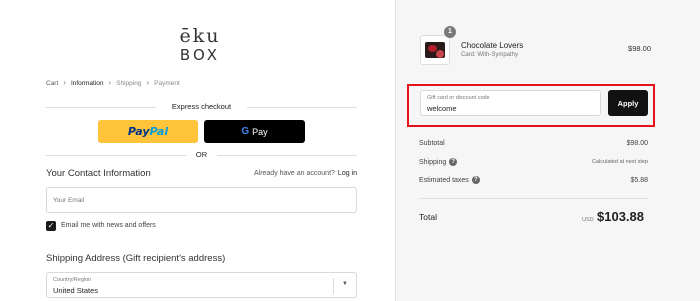 This screenshot has width=700, height=301. Describe the element at coordinates (444, 180) in the screenshot. I see `taxes-label: Estimated taxes` at that location.